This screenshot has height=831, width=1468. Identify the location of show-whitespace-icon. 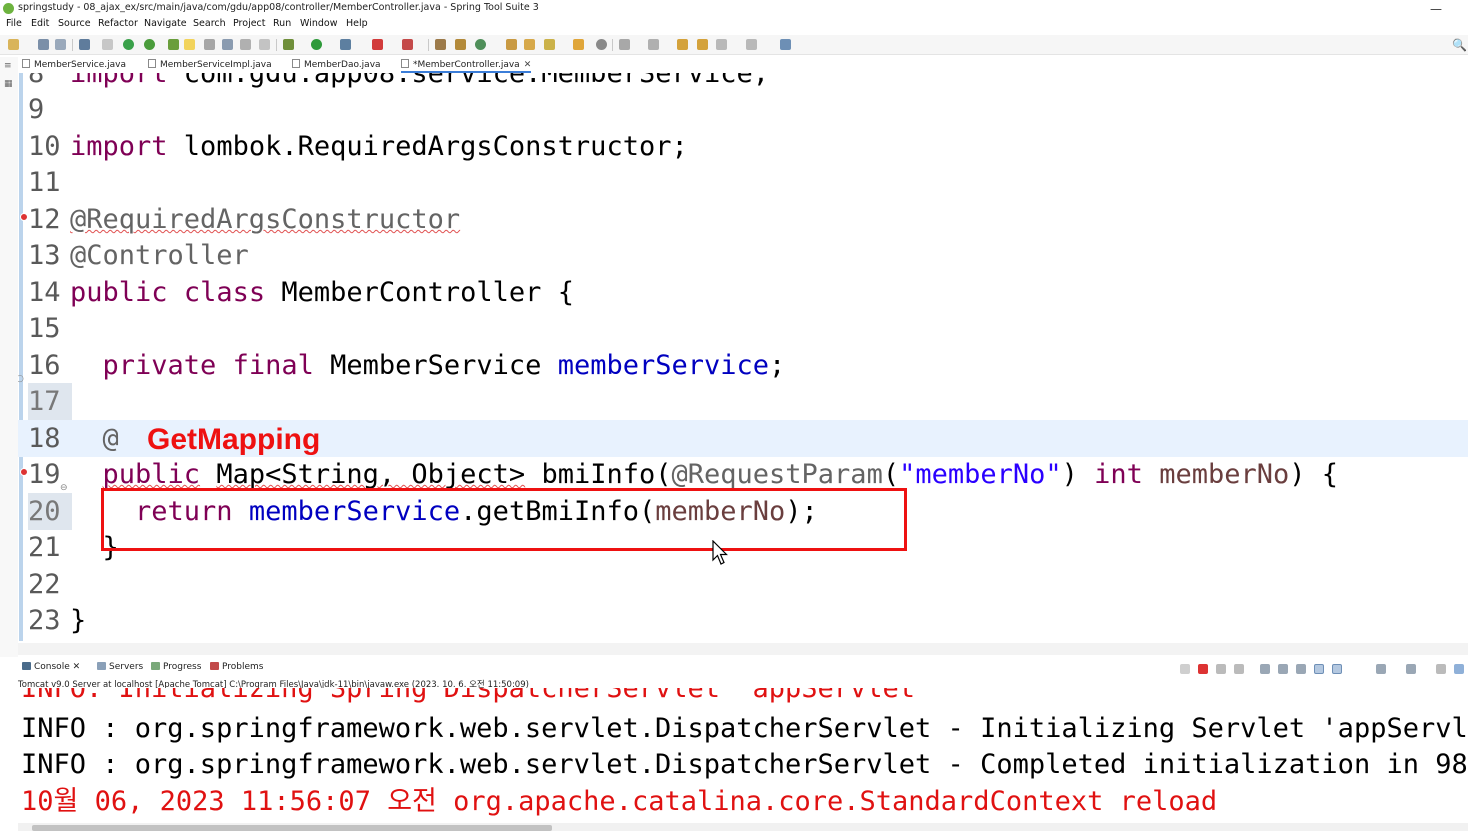
(245, 44).